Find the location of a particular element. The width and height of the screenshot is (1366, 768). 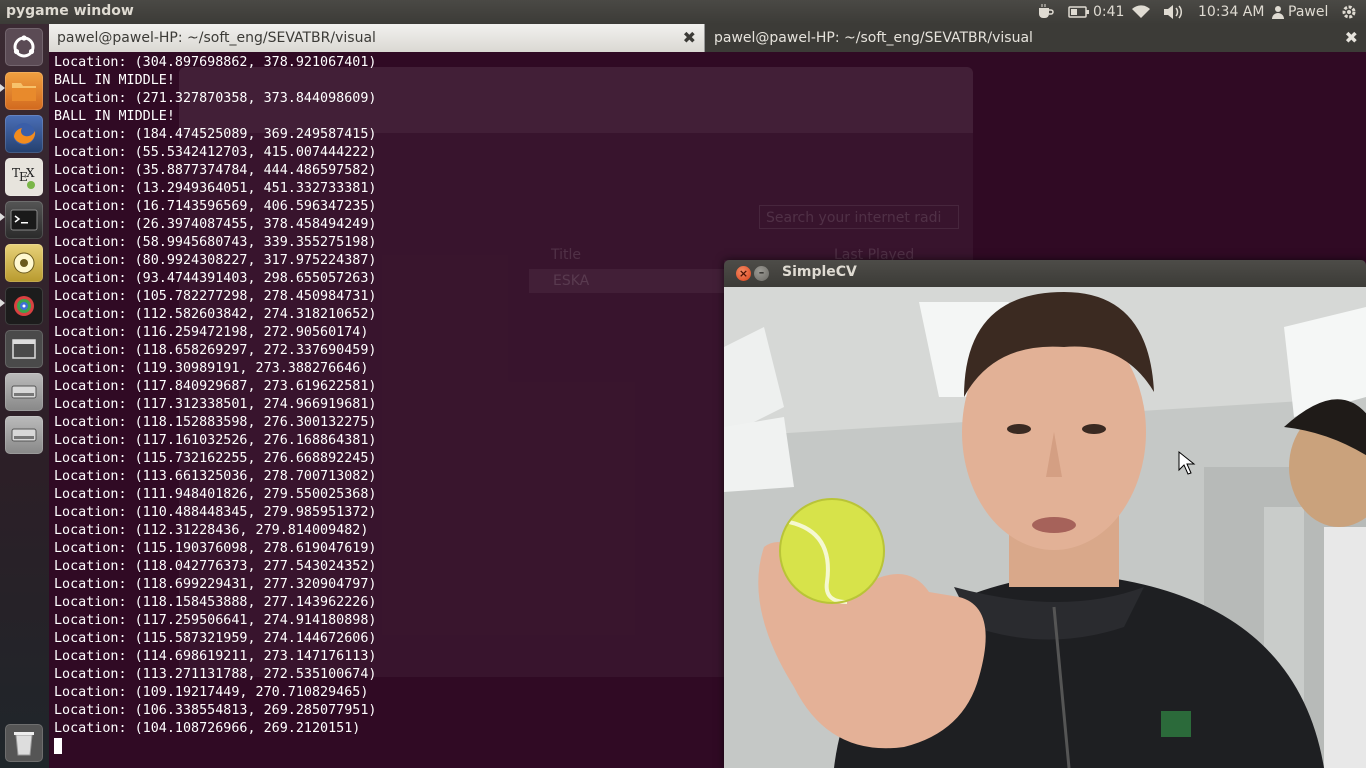

workspace-switcher-icon is located at coordinates (24, 349).